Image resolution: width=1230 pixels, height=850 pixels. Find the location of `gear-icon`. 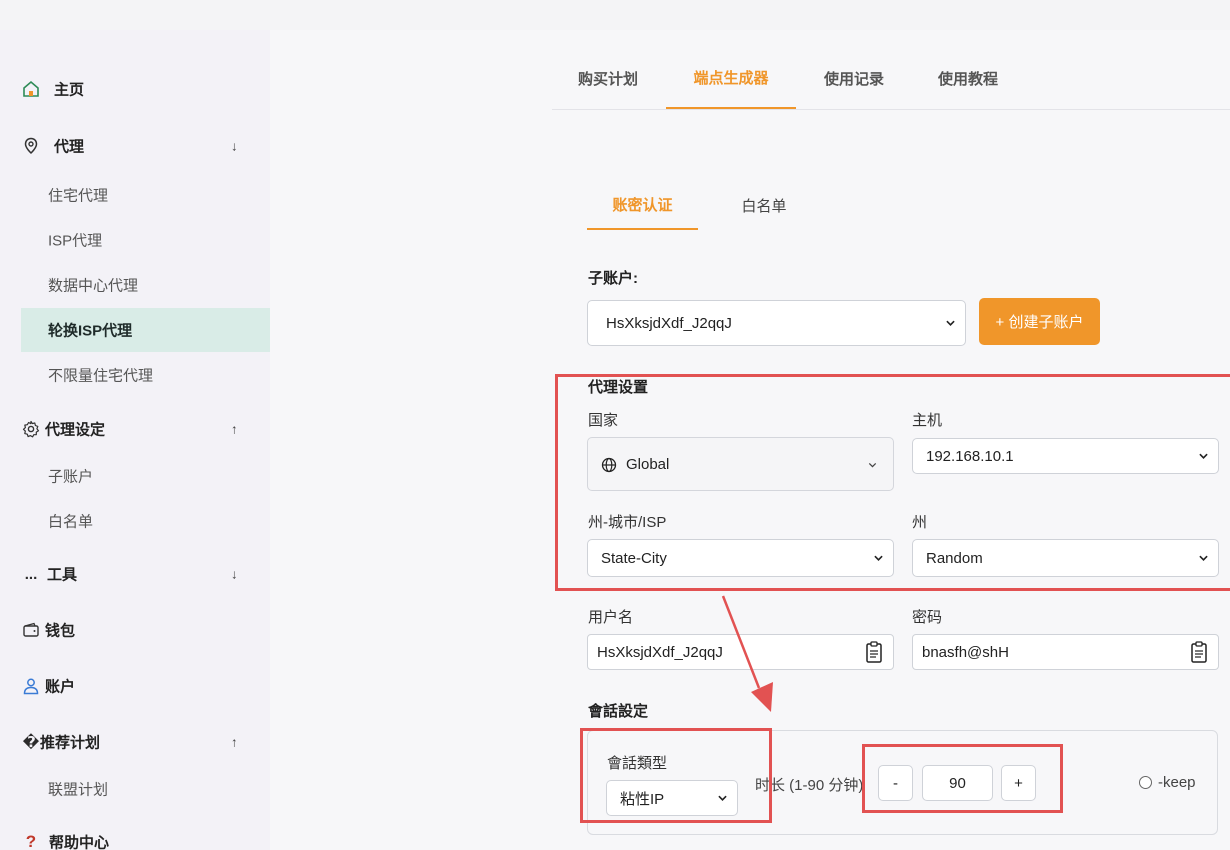

gear-icon is located at coordinates (31, 429).